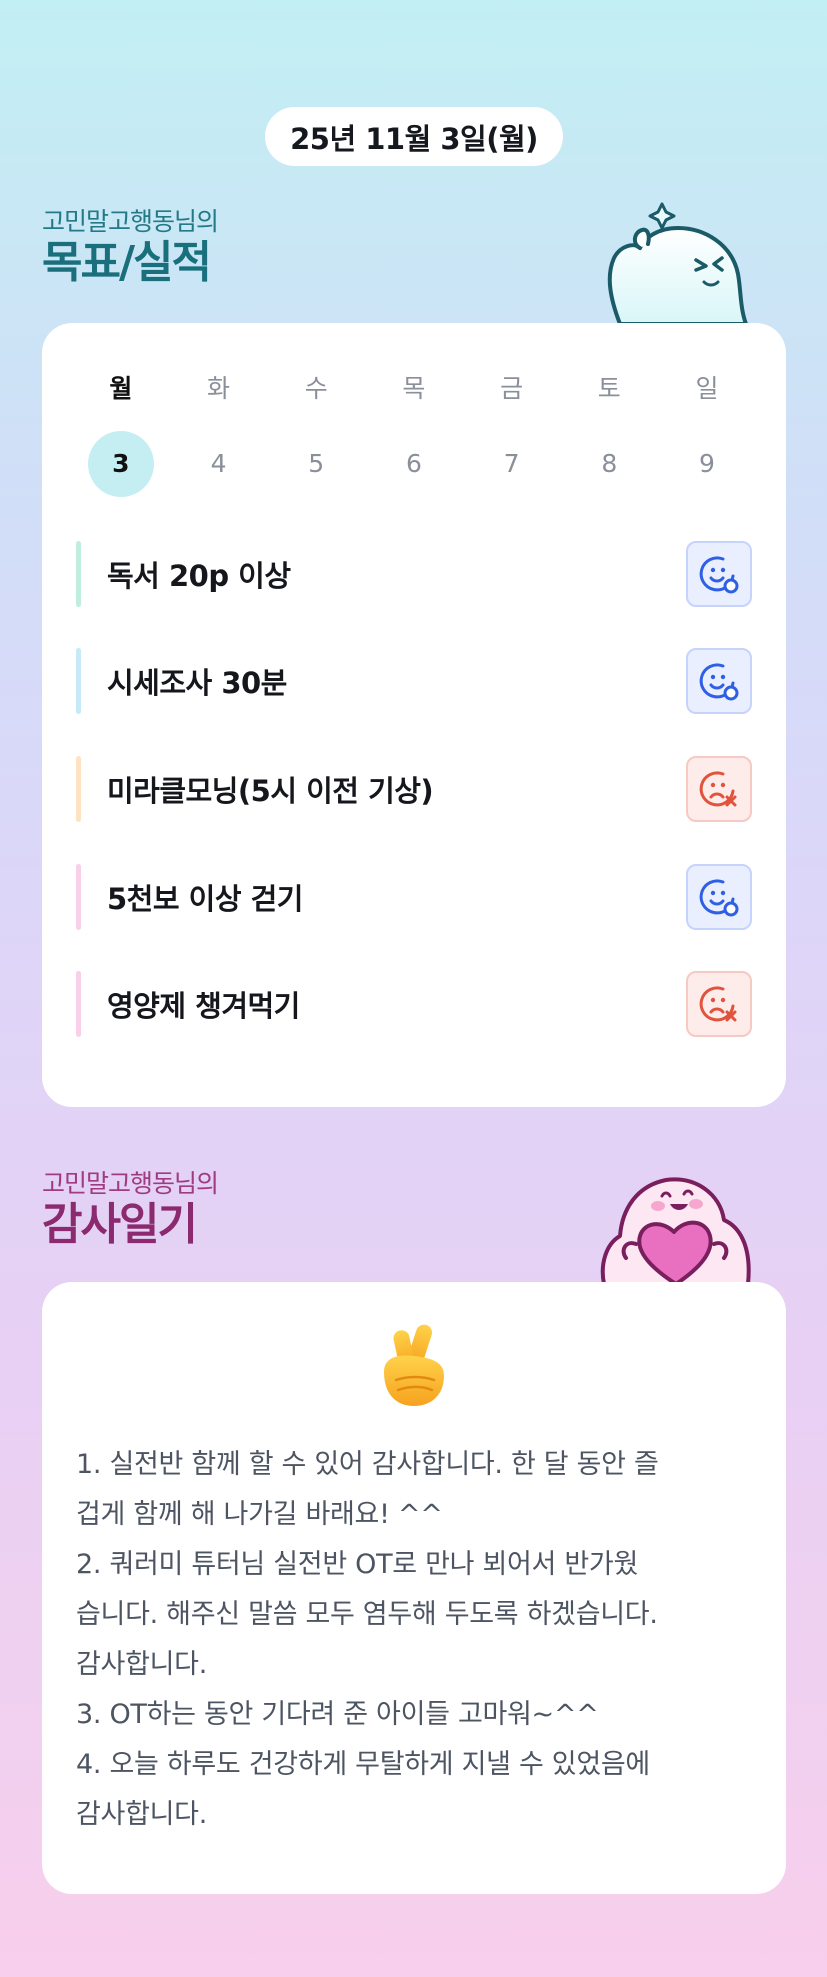 The width and height of the screenshot is (827, 1977). Describe the element at coordinates (609, 464) in the screenshot. I see `date-cell: 8` at that location.